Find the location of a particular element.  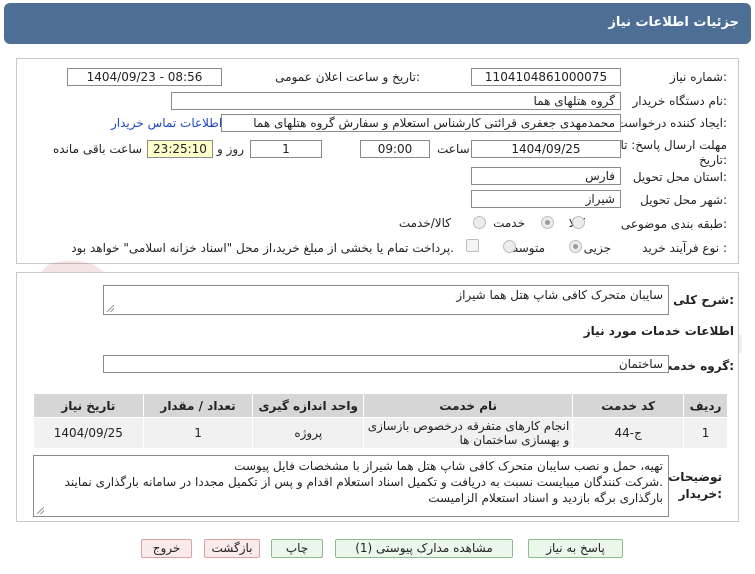

category-option-both-label: کالا/خدمت is located at coordinates (424, 223).